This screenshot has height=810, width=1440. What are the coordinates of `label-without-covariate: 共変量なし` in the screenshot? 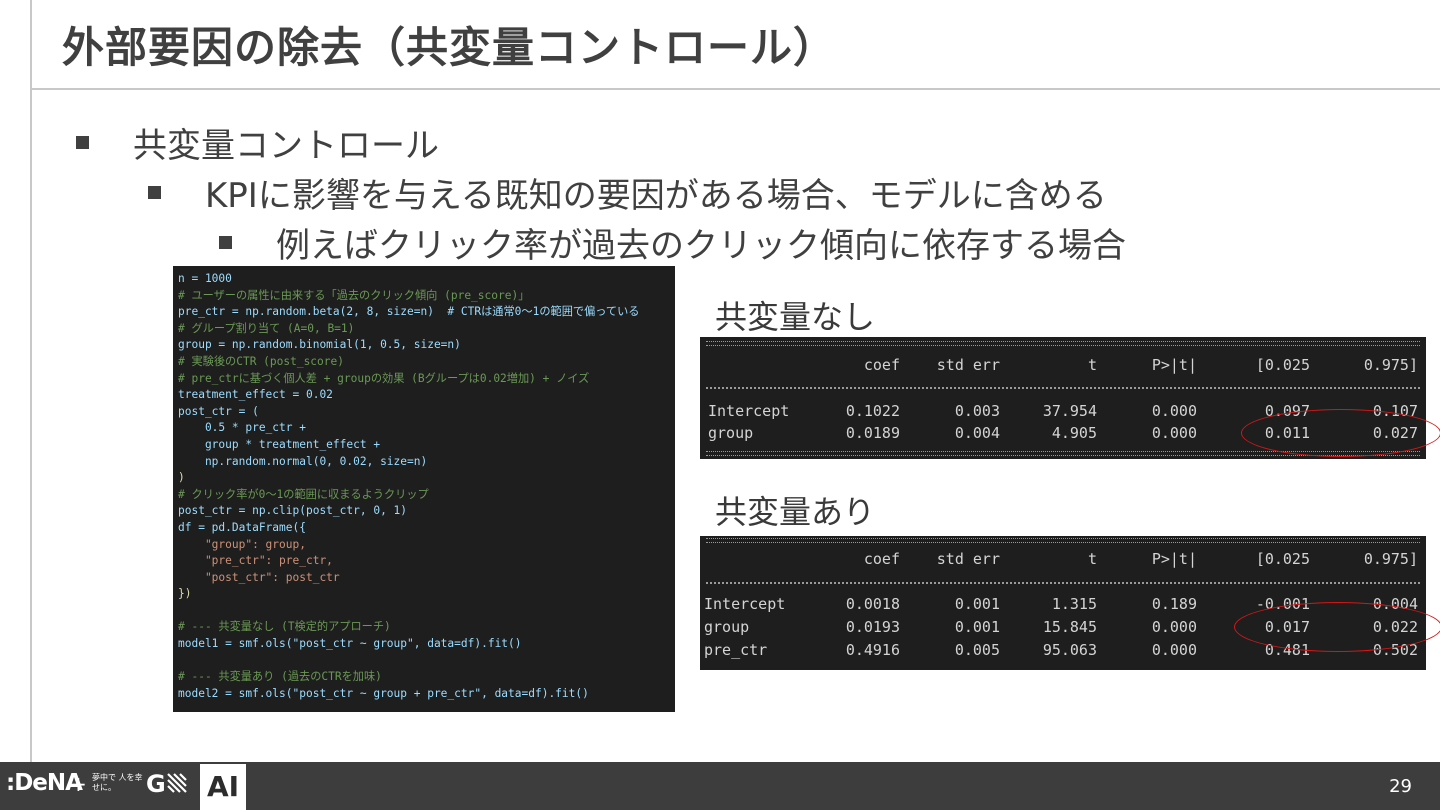 It's located at (795, 317).